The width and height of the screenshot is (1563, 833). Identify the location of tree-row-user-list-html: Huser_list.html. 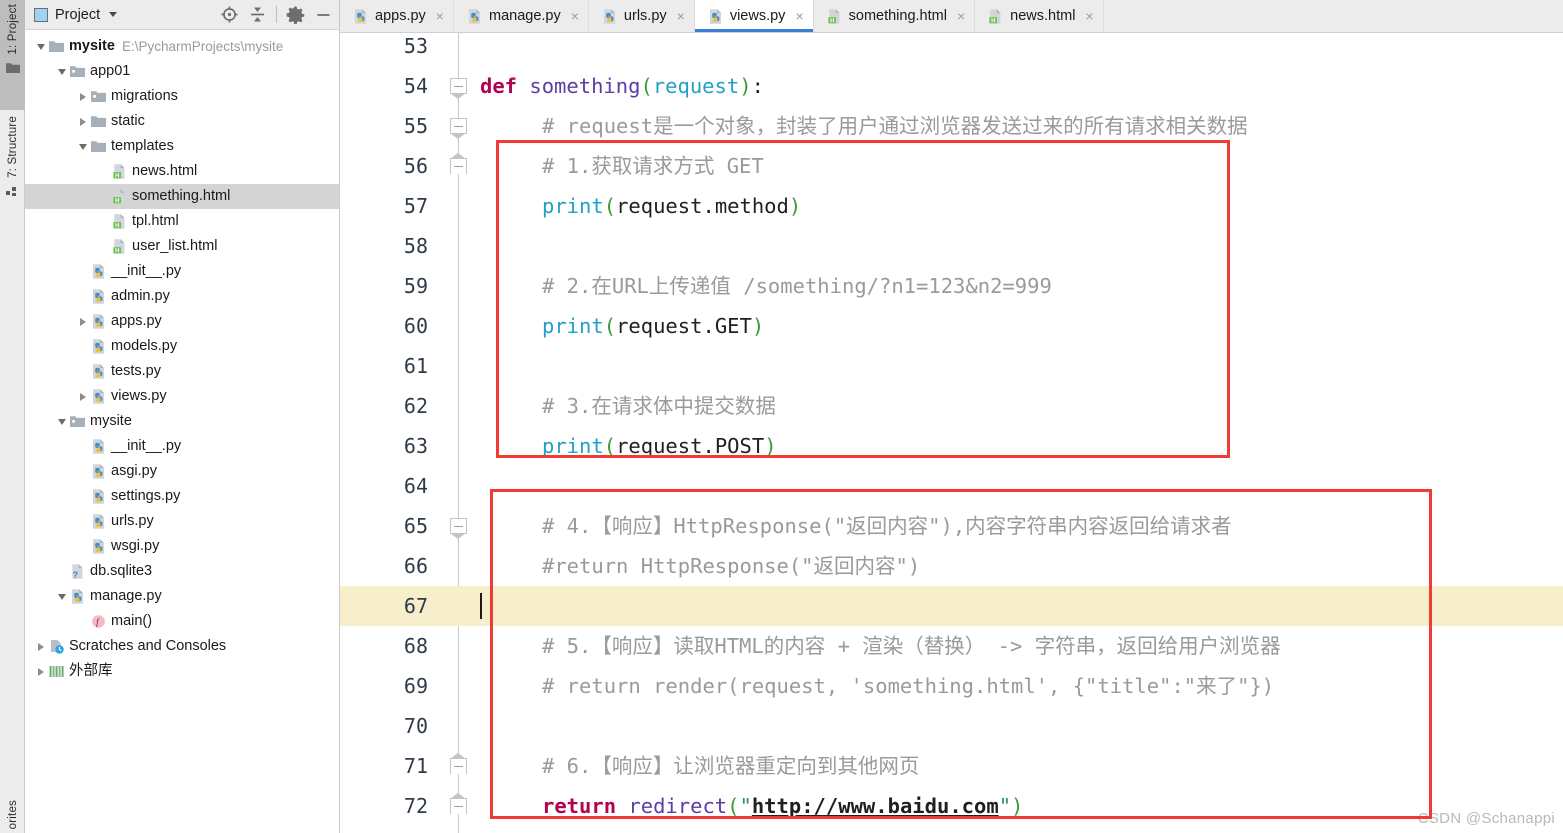
(182, 246).